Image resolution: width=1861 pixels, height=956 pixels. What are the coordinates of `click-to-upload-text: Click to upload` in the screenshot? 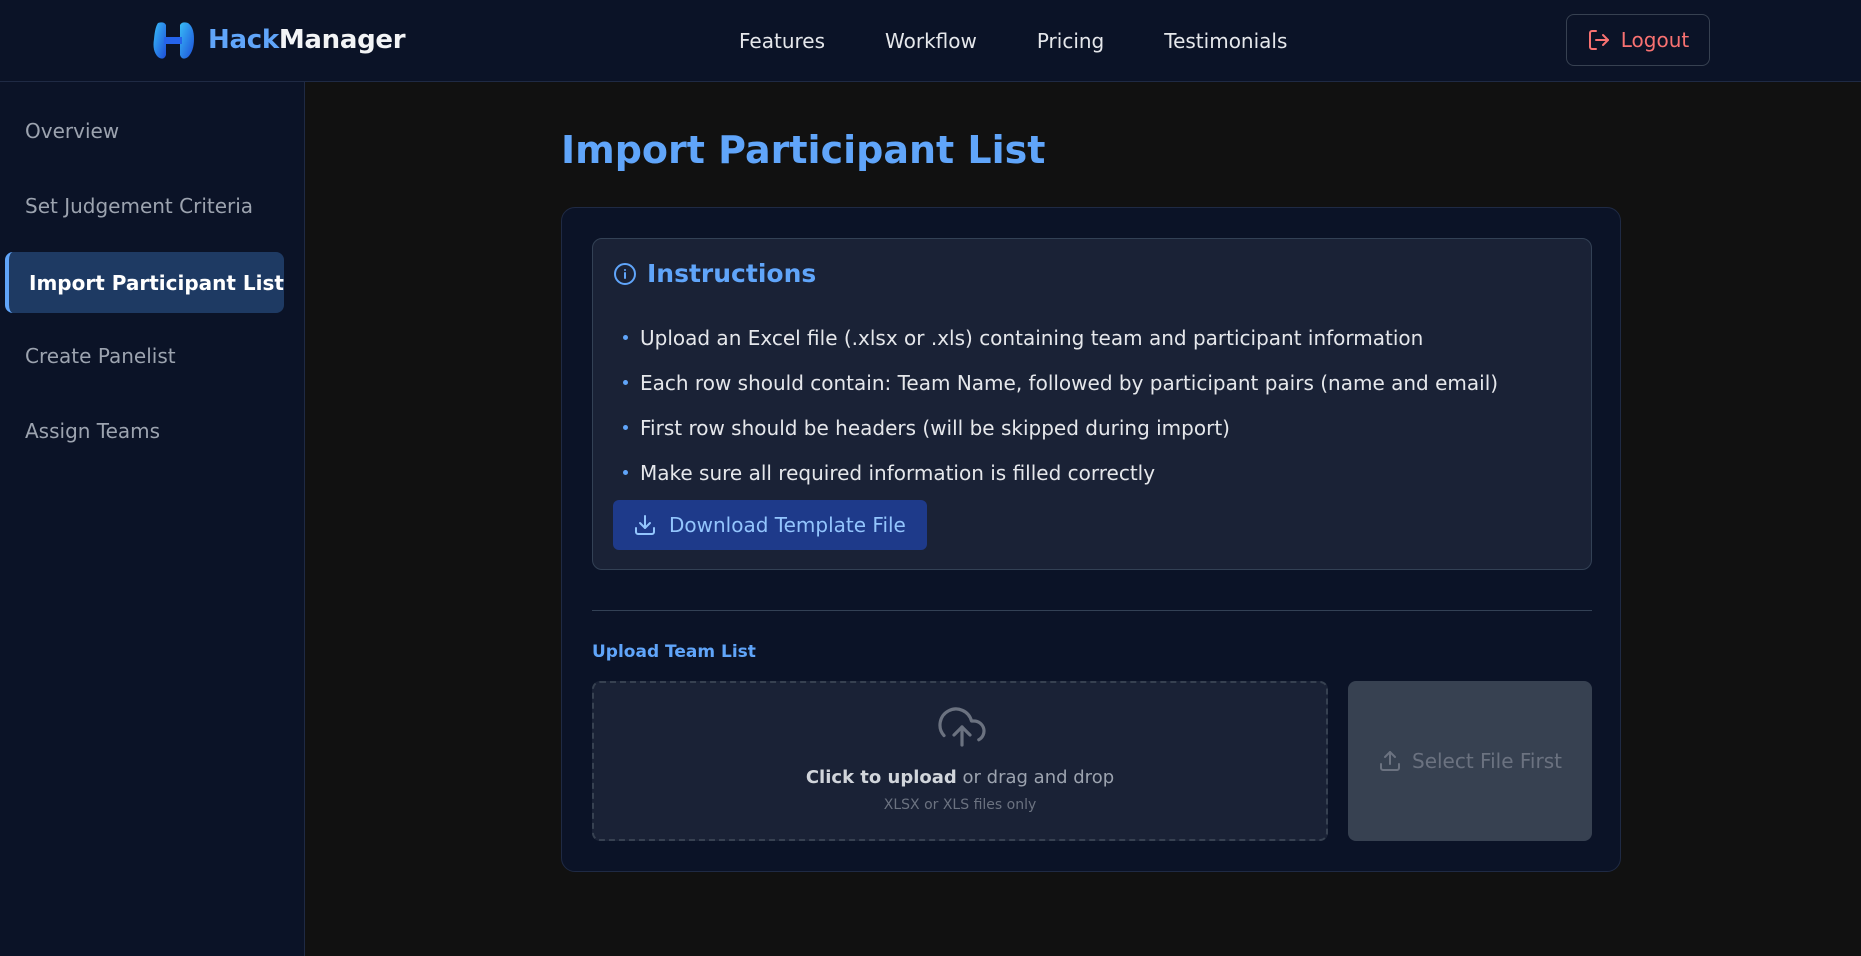 It's located at (881, 777).